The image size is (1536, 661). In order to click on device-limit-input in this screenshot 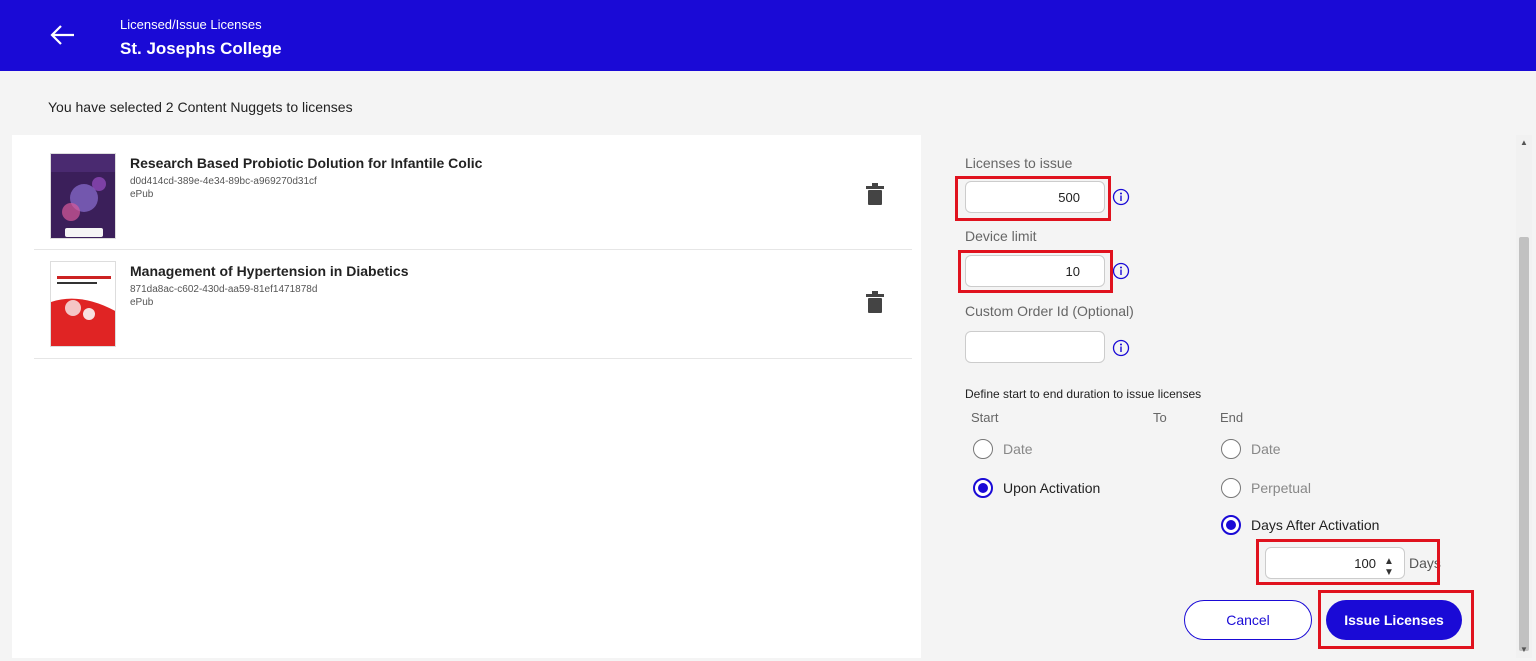, I will do `click(1035, 271)`.